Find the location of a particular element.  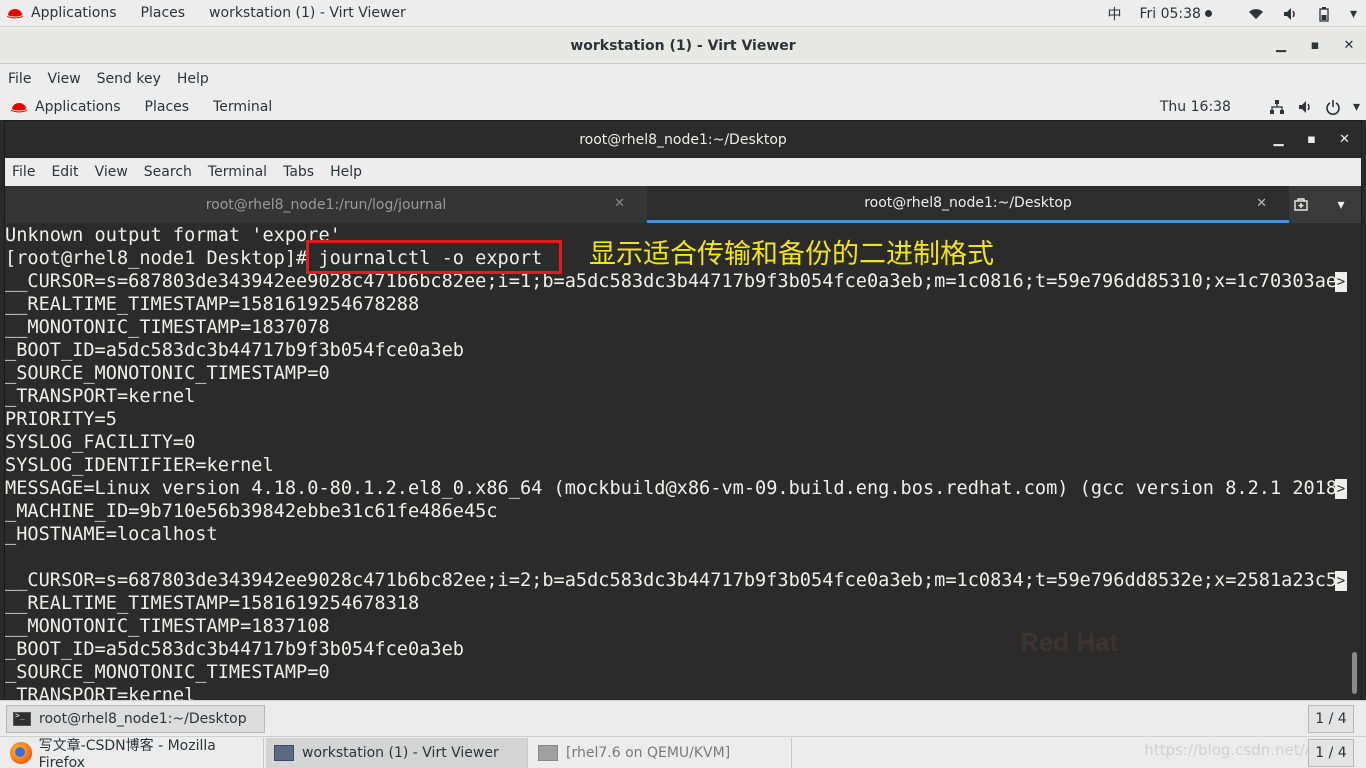

tab-desktop-label: root@rhel8_node1:~/Desktop is located at coordinates (968, 203).